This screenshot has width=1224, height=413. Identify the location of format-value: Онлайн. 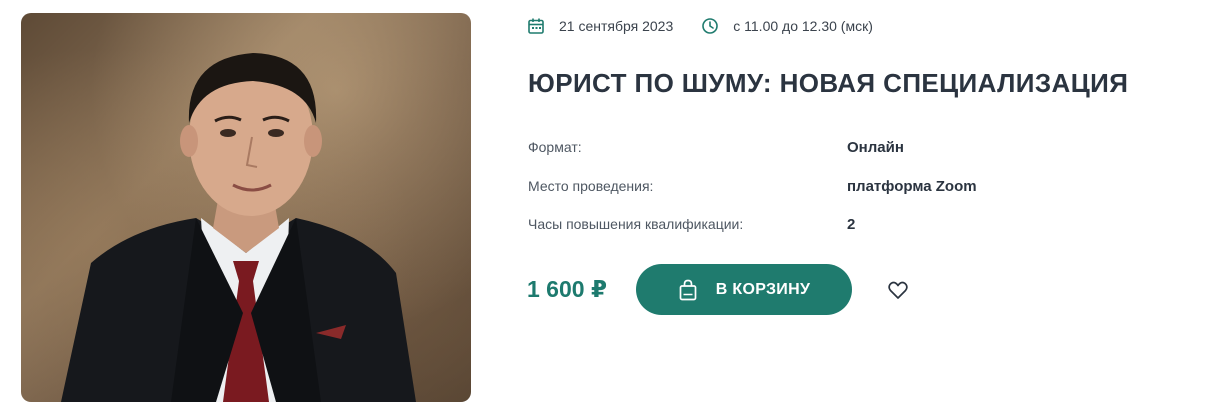
(875, 147).